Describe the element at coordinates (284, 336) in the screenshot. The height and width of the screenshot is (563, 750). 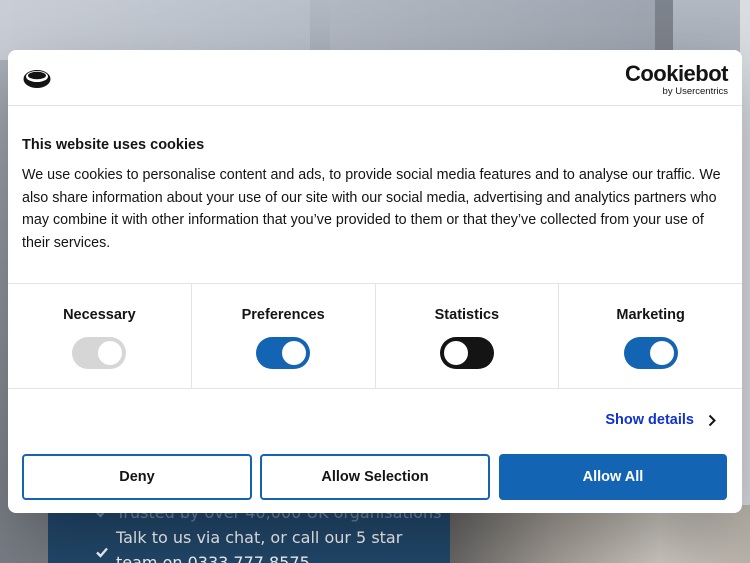
I see `category-preferences: Preferences` at that location.